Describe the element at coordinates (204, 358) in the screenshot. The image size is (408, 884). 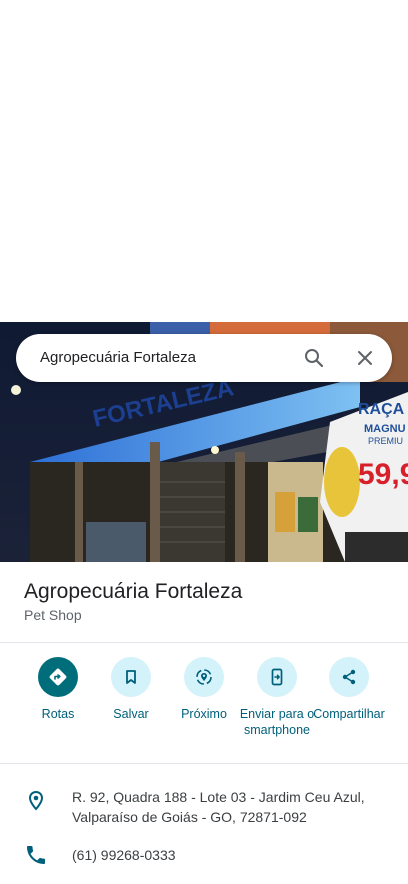
I see `search-bar: Agropecuária Fortaleza` at that location.